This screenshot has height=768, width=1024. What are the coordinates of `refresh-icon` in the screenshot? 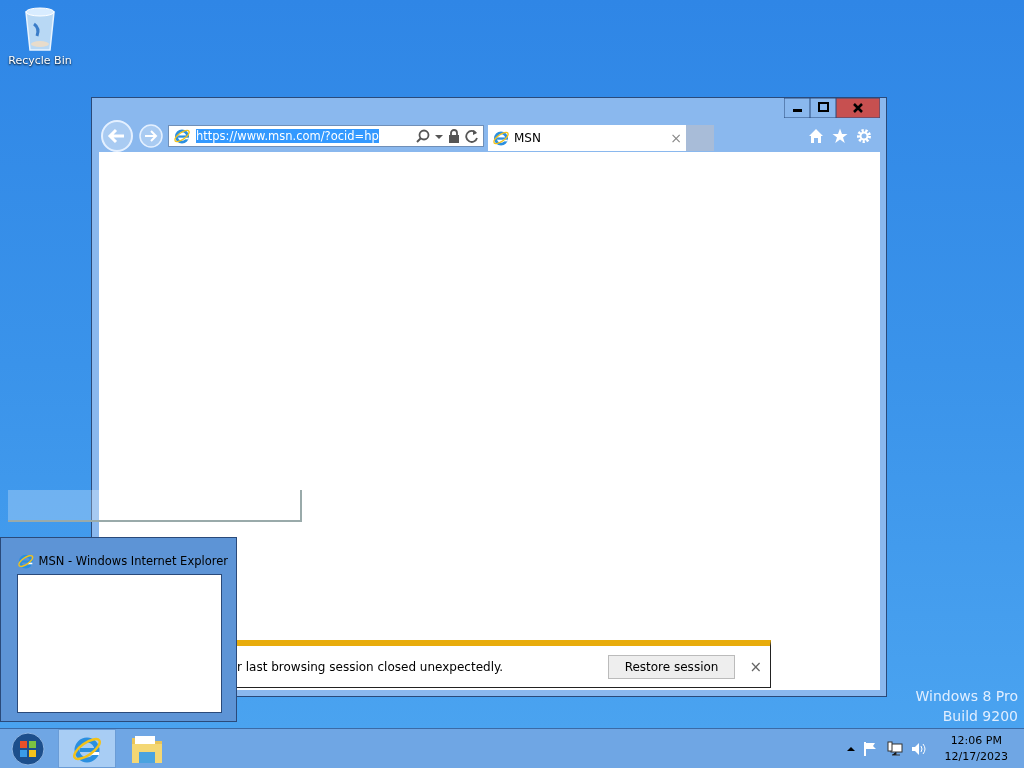 It's located at (472, 136).